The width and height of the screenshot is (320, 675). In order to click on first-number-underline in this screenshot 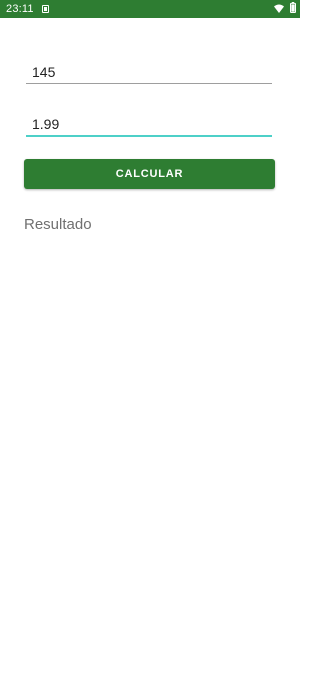, I will do `click(149, 83)`.